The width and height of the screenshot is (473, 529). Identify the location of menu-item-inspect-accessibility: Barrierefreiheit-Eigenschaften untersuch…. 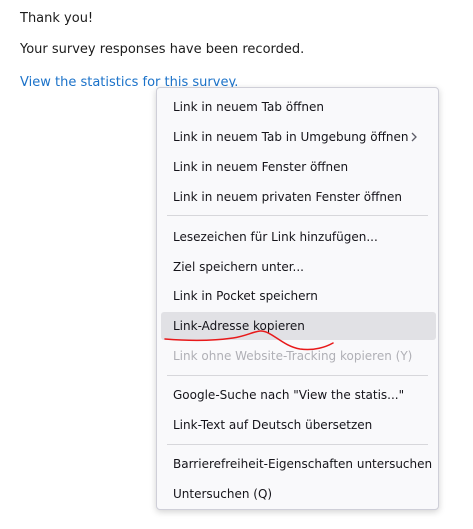
(298, 464).